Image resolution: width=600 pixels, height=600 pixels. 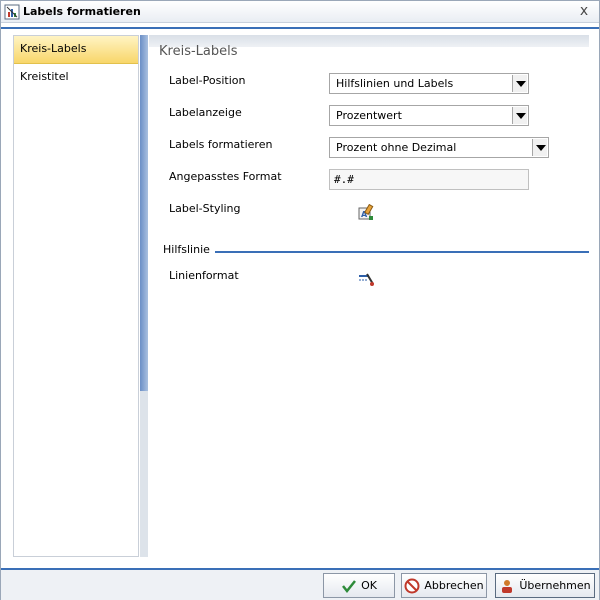 What do you see at coordinates (76, 78) in the screenshot?
I see `nav-item-kreistitel: Kreistitel` at bounding box center [76, 78].